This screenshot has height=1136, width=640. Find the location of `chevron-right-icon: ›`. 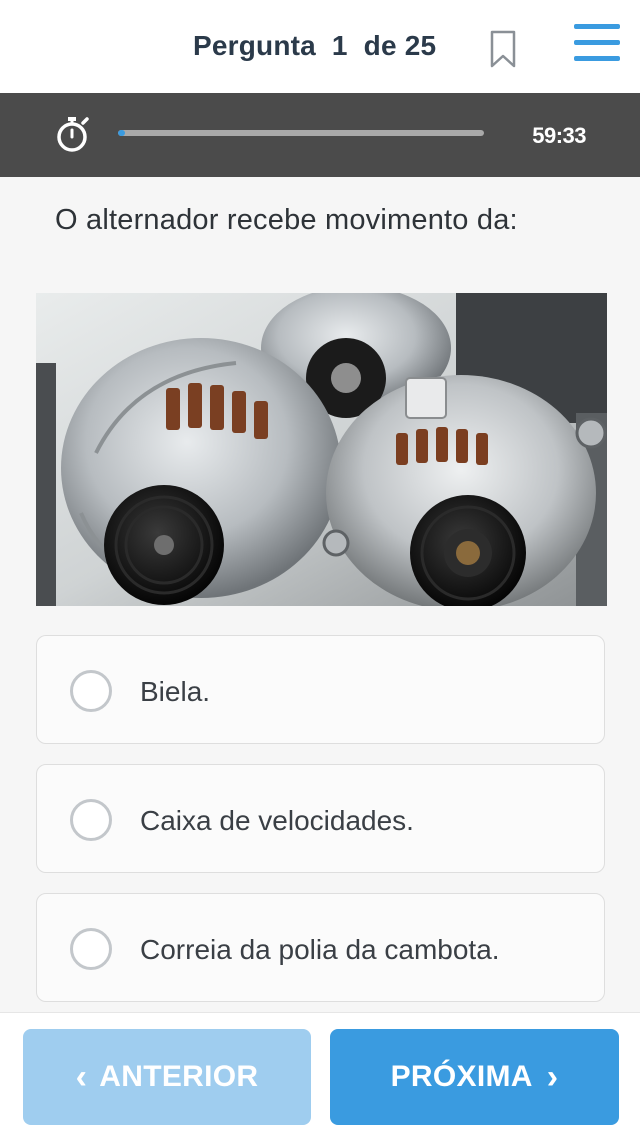

chevron-right-icon: › is located at coordinates (552, 1076).